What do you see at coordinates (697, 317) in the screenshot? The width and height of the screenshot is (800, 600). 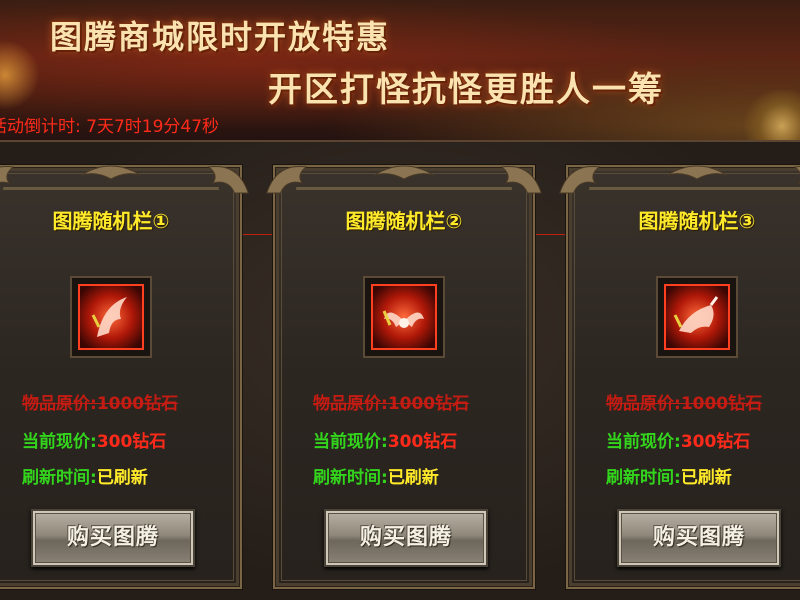 I see `totem-beast-icon` at bounding box center [697, 317].